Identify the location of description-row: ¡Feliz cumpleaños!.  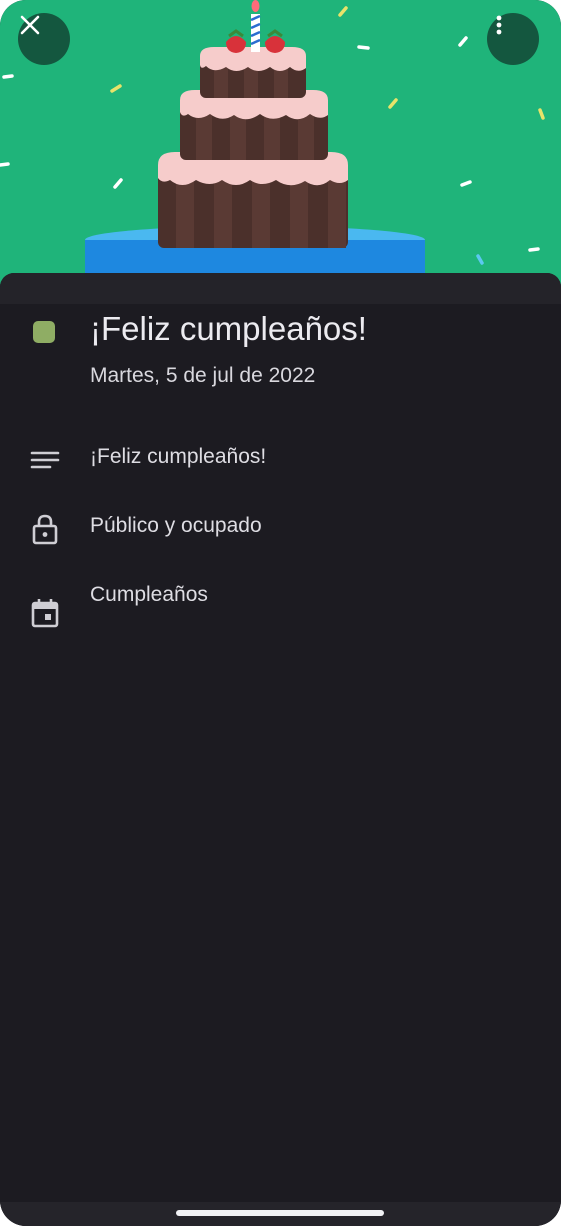
(280, 460).